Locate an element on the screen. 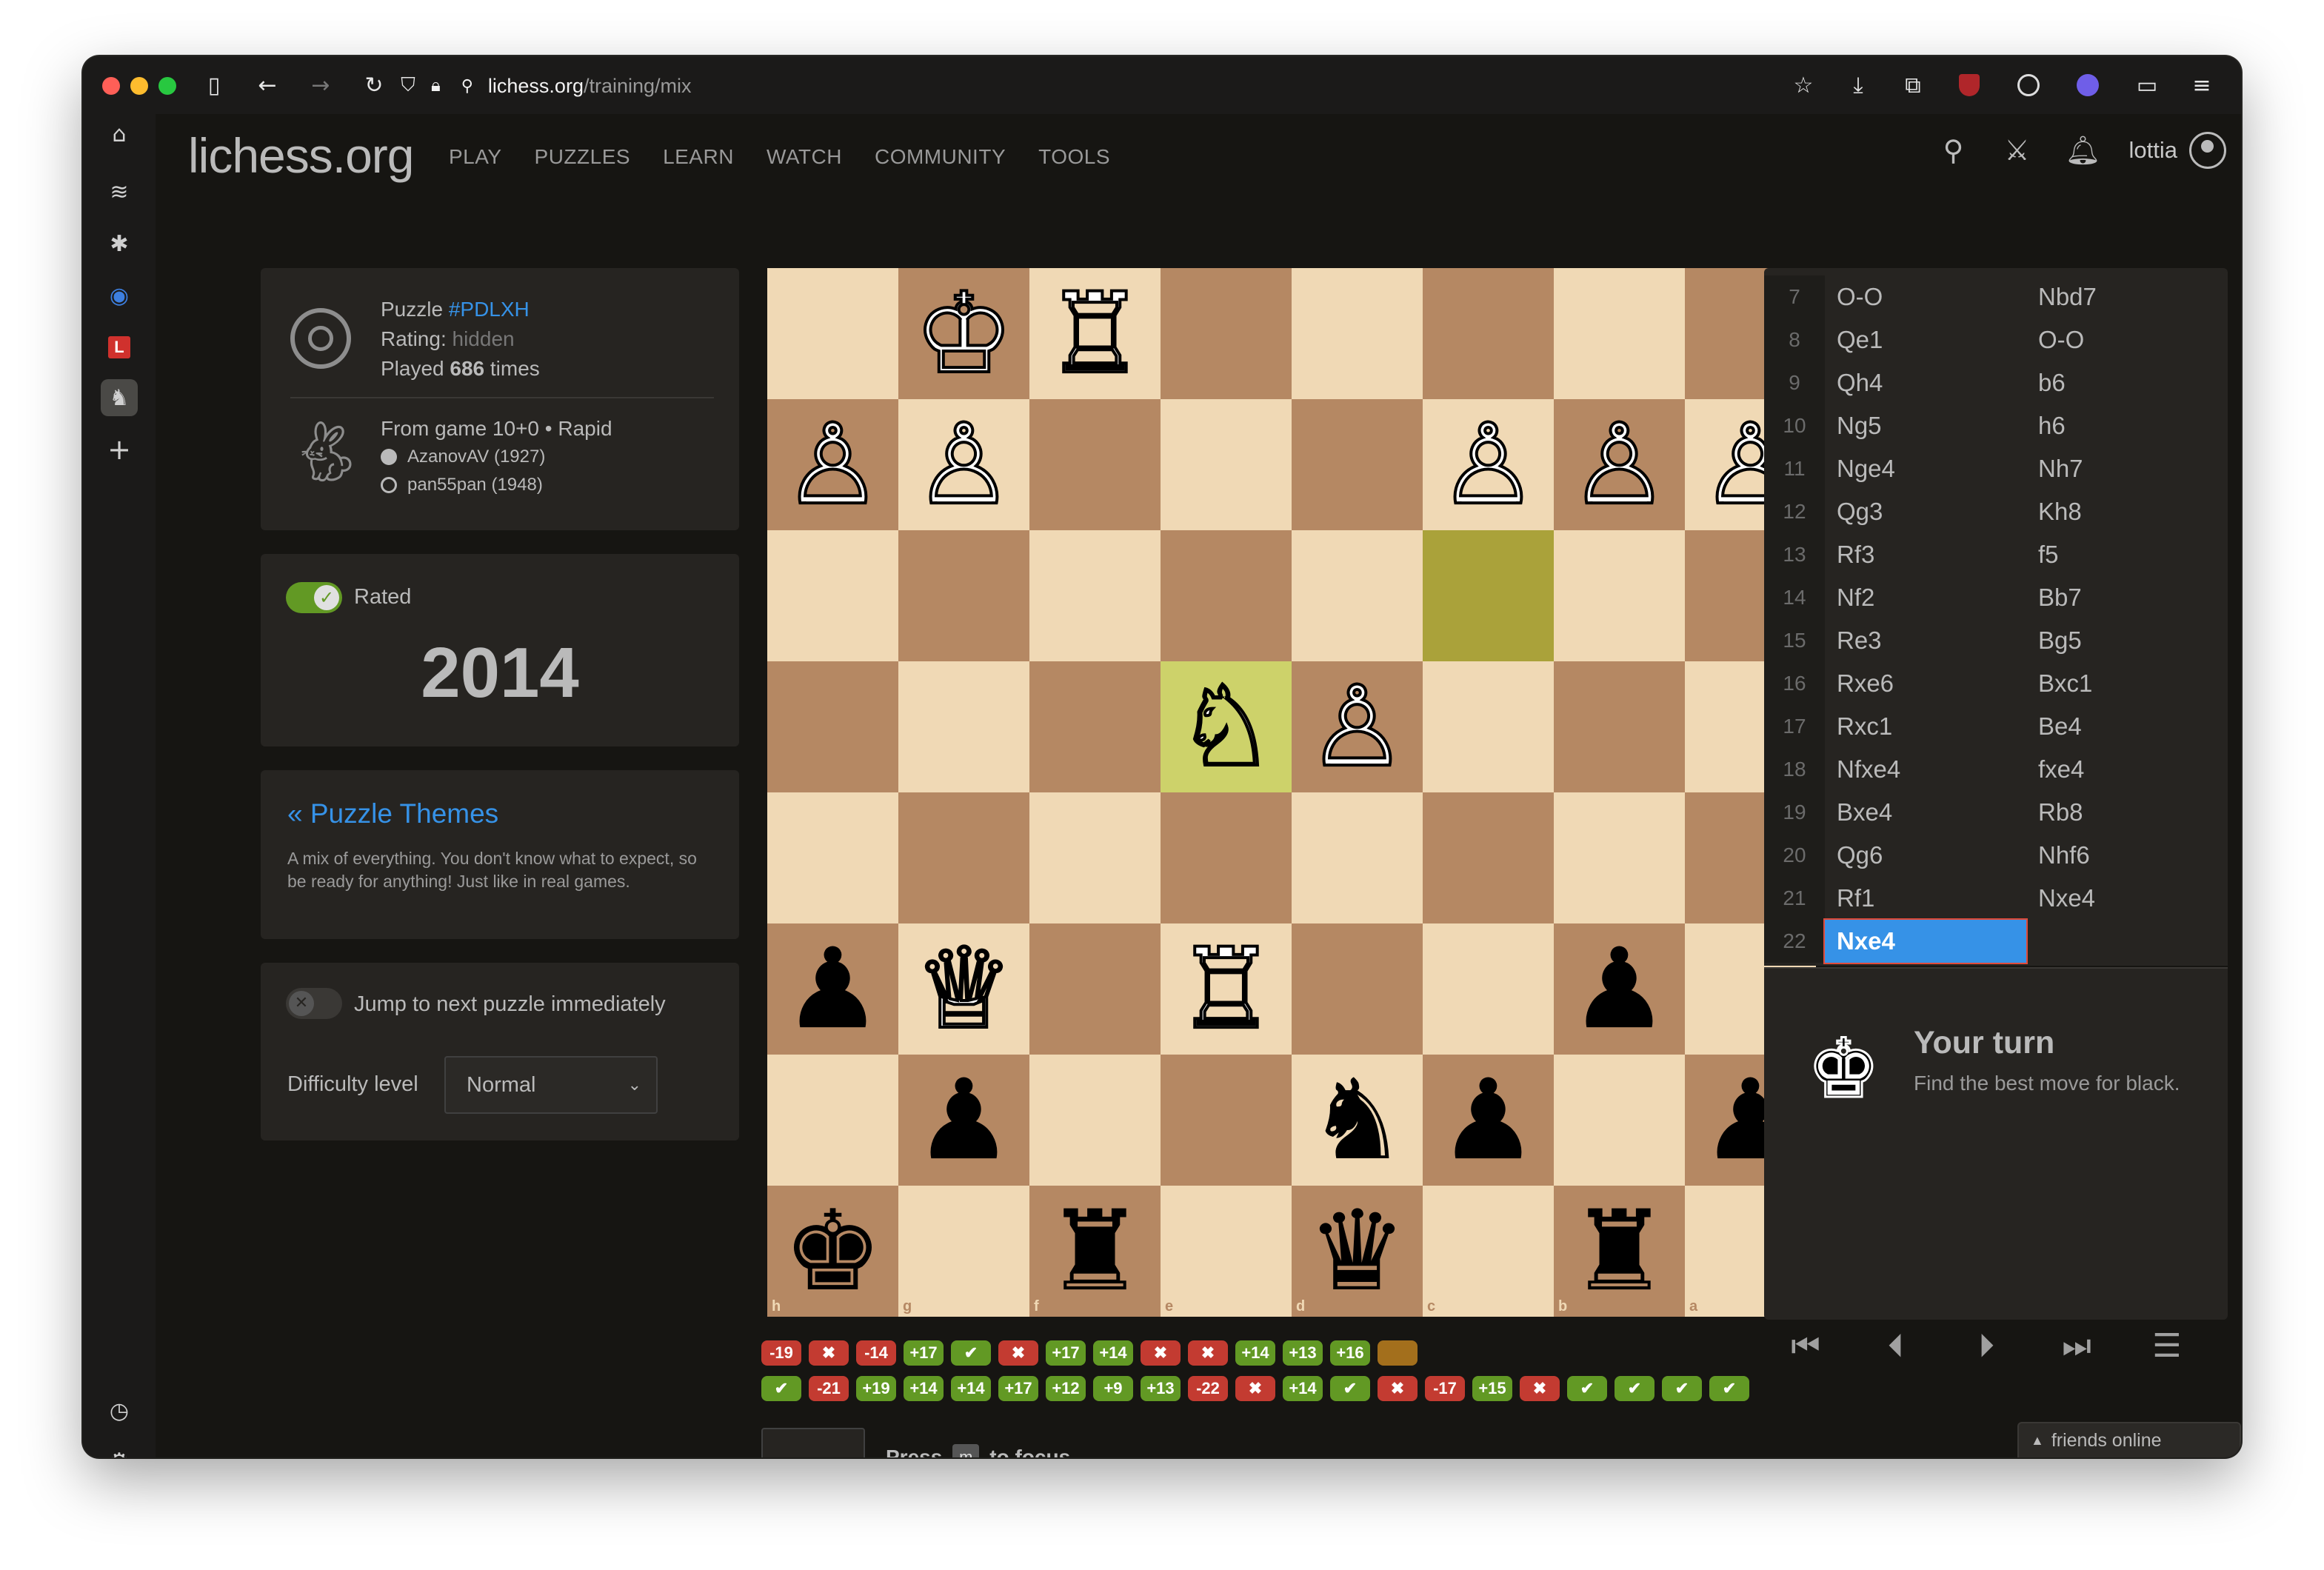  white-knight-piece: ♘ is located at coordinates (1226, 727).